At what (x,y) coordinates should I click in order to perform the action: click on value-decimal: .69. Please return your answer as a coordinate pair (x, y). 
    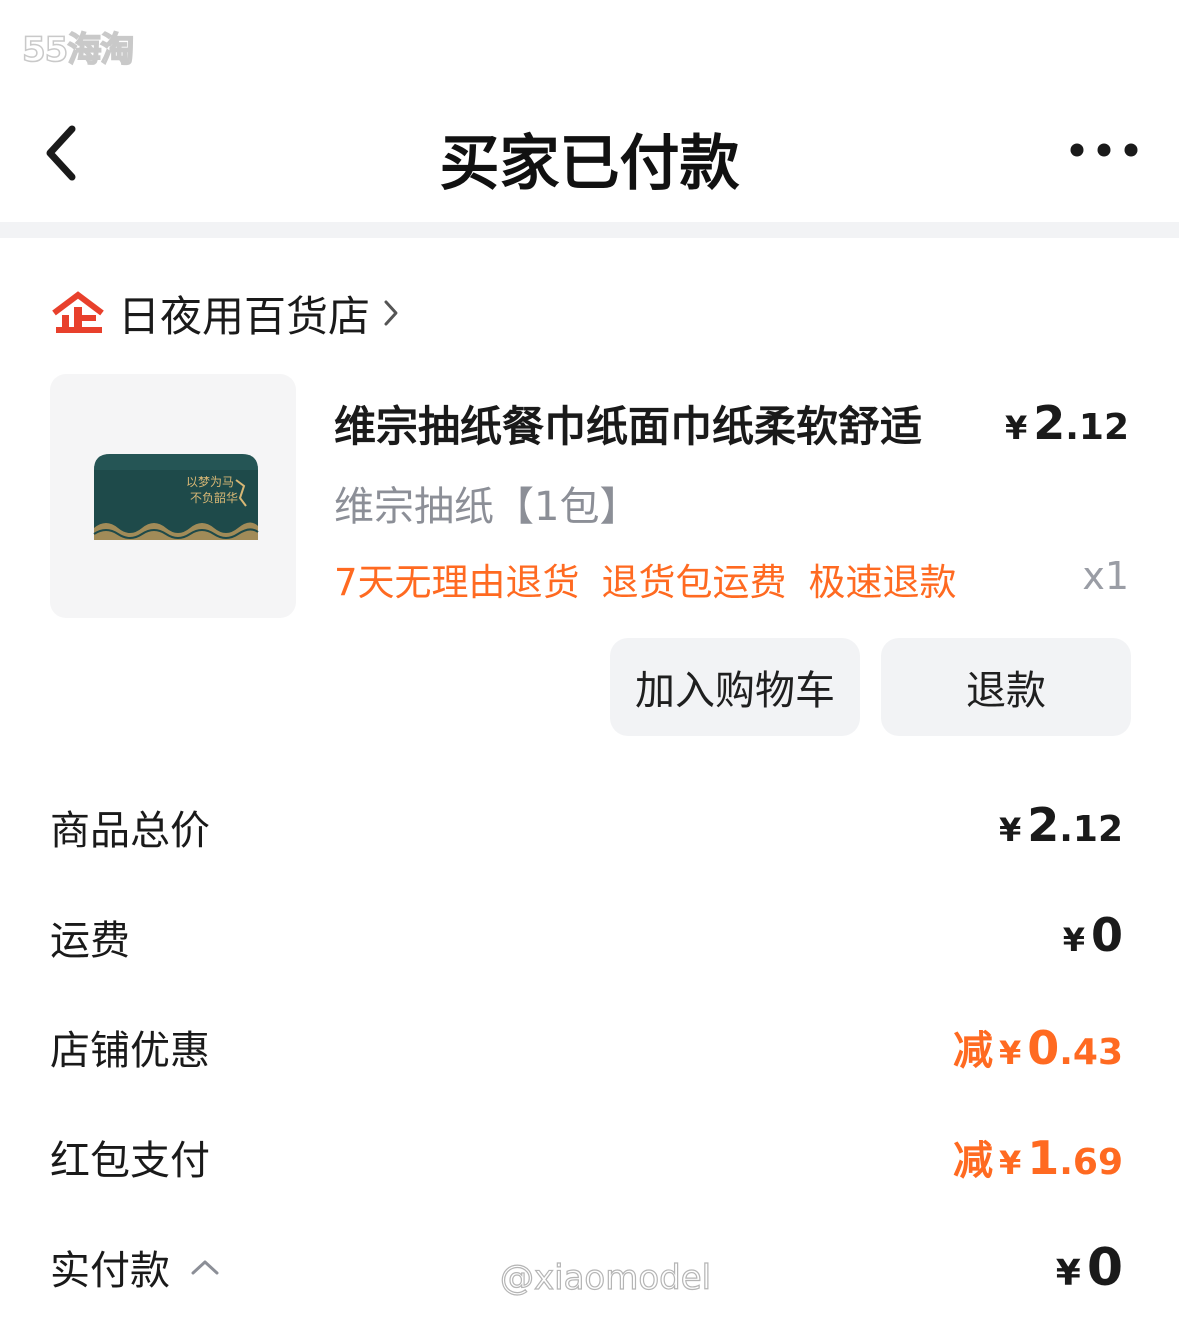
    Looking at the image, I should click on (1091, 1162).